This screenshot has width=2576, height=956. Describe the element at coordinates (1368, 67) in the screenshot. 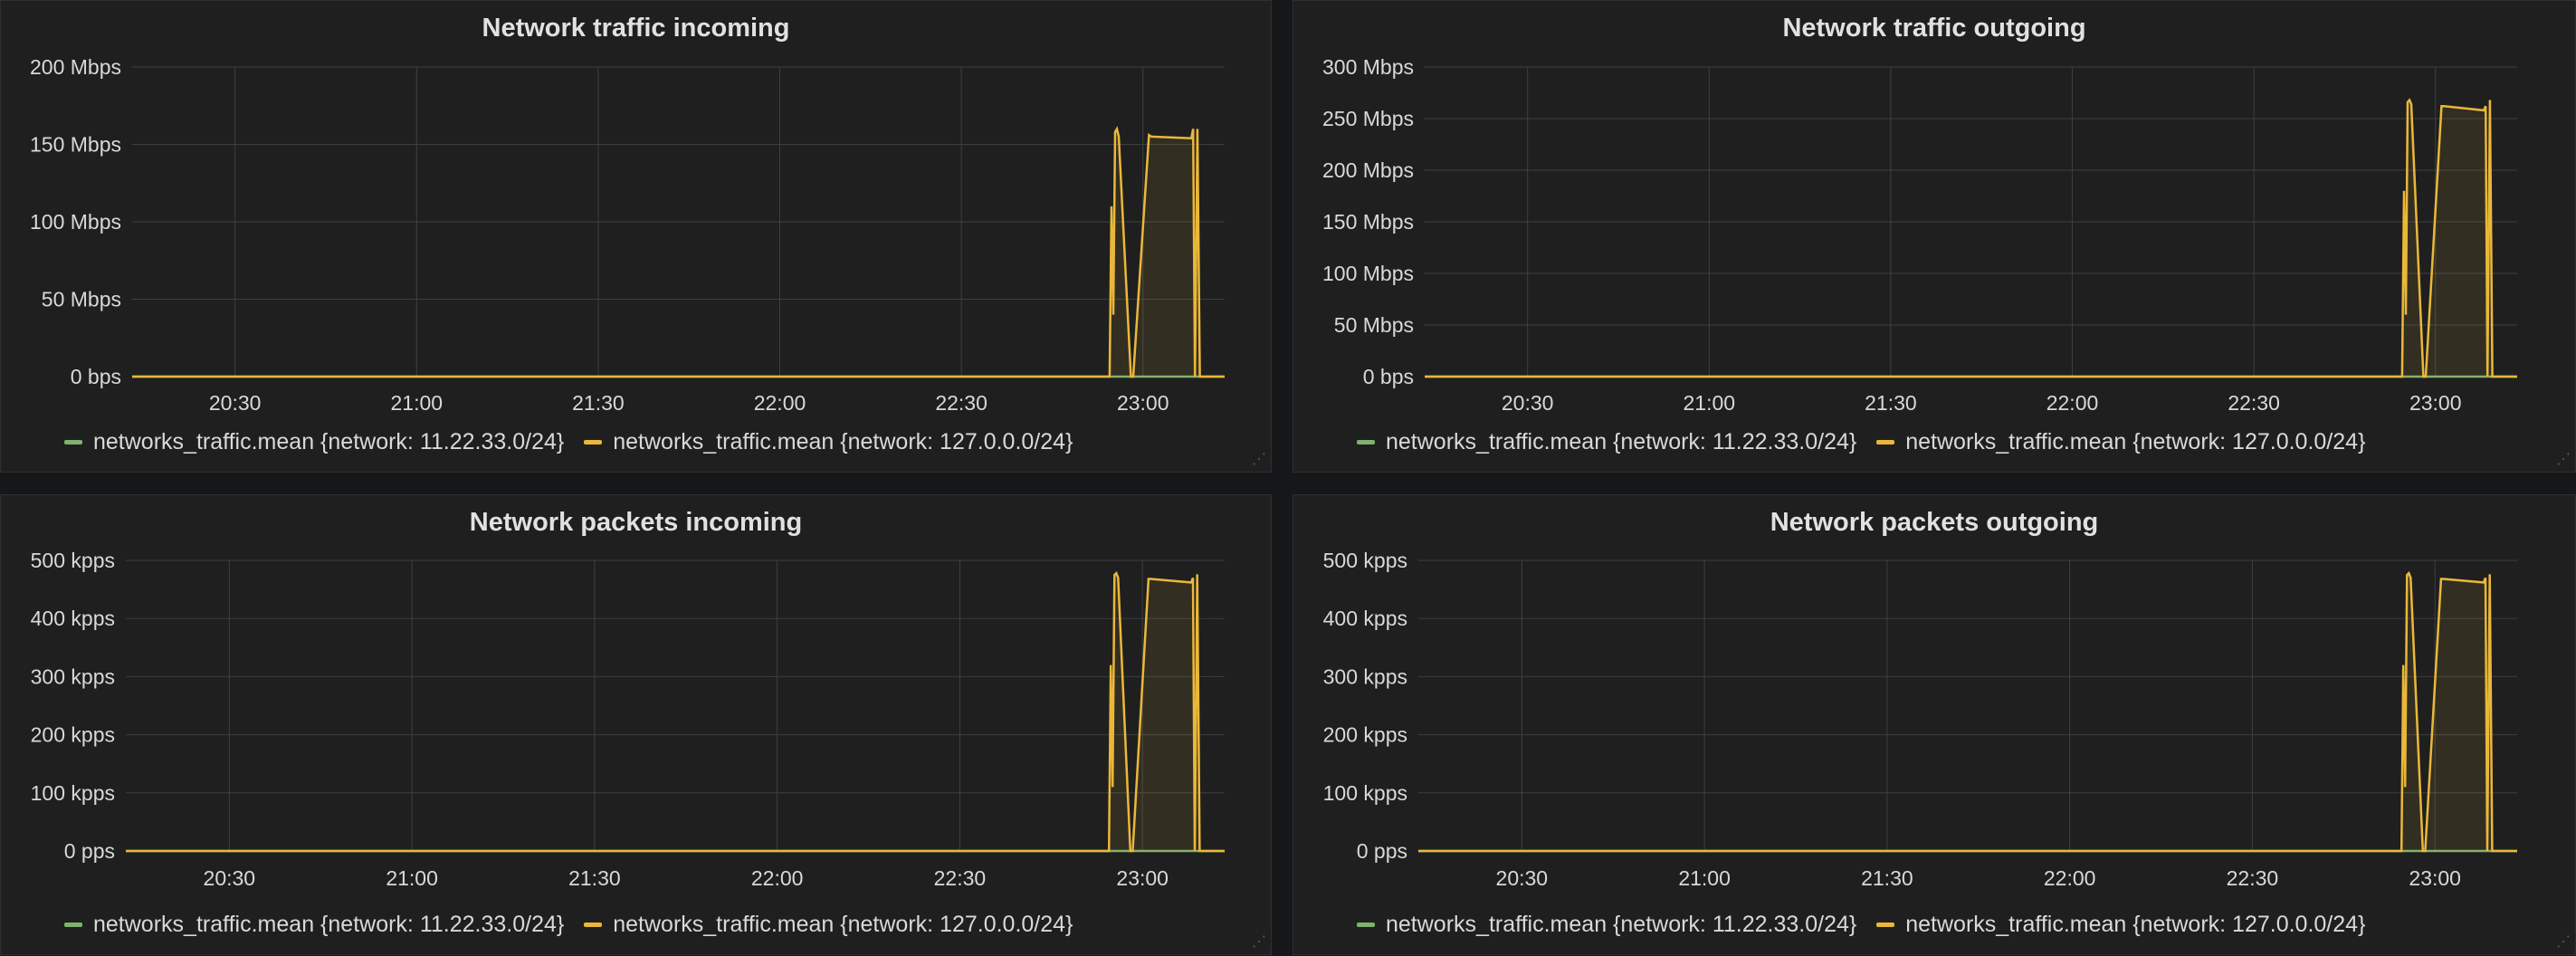

I see `y-tick-label: 300 Mbps` at that location.